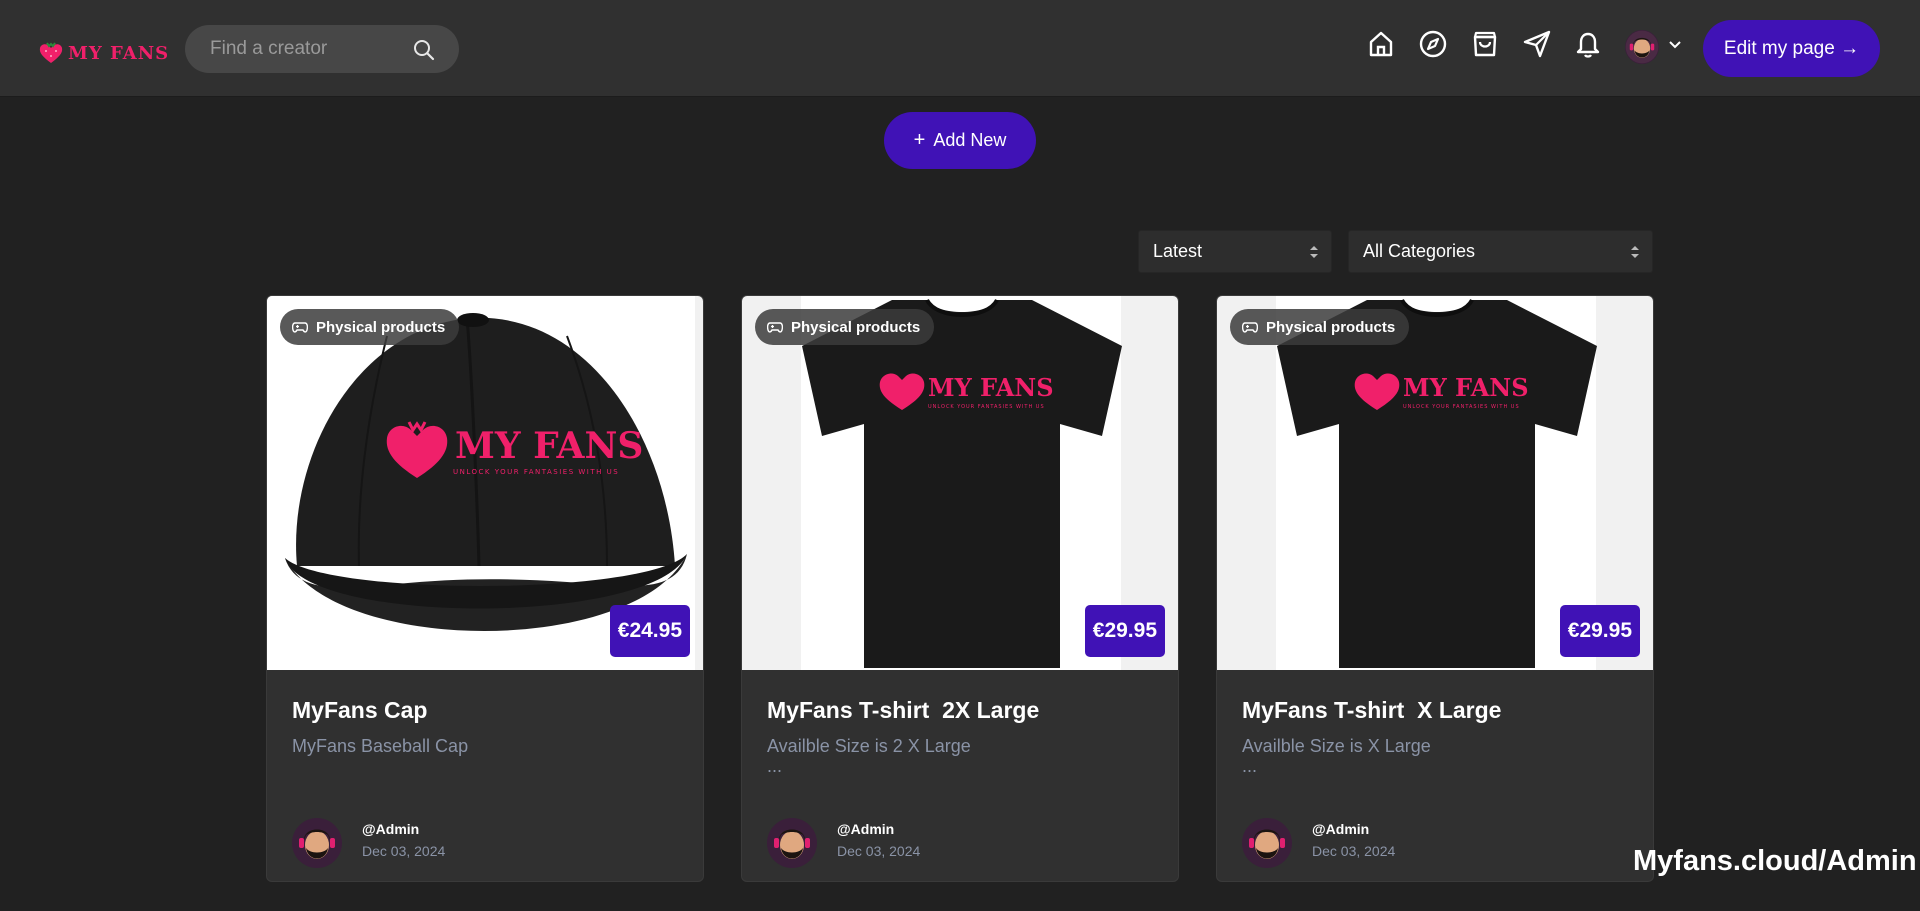 This screenshot has height=911, width=1920. I want to click on compass-icon, so click(1433, 44).